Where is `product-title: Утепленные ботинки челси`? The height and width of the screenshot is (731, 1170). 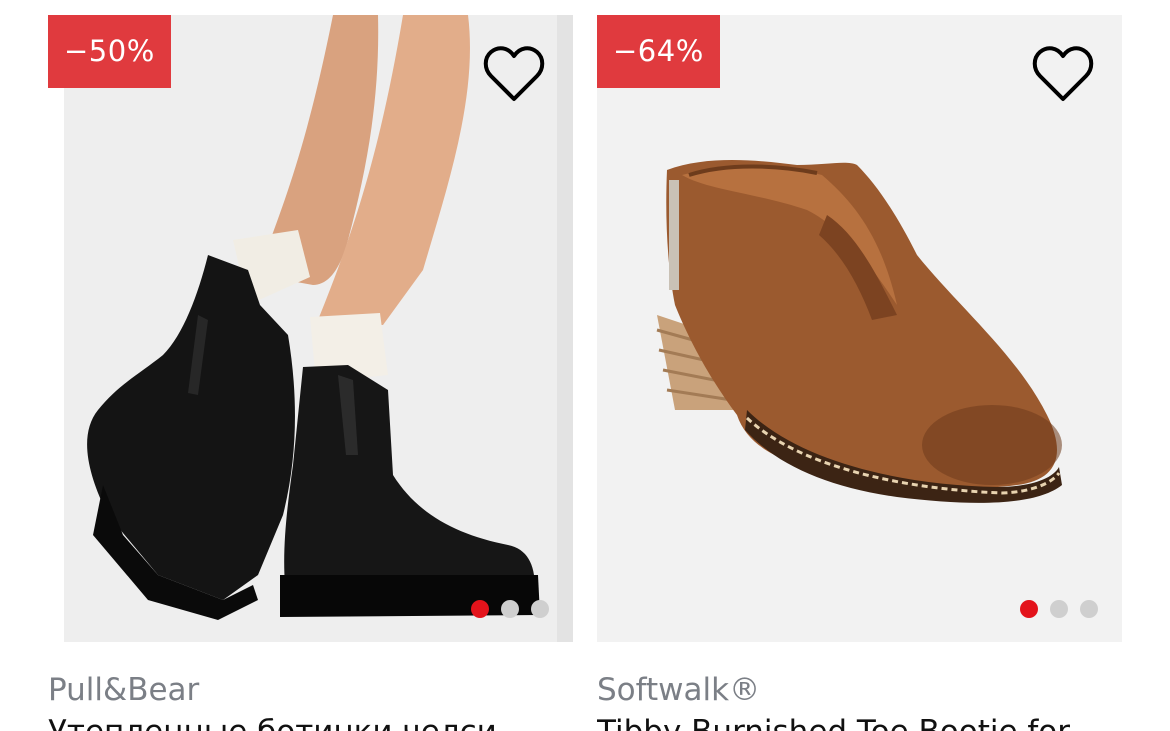 product-title: Утепленные ботинки челси is located at coordinates (310, 721).